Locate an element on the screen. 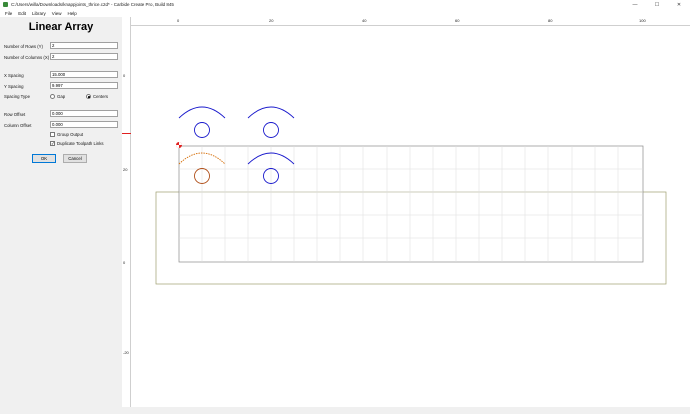 The height and width of the screenshot is (414, 690). group-output-checkbox is located at coordinates (52, 134).